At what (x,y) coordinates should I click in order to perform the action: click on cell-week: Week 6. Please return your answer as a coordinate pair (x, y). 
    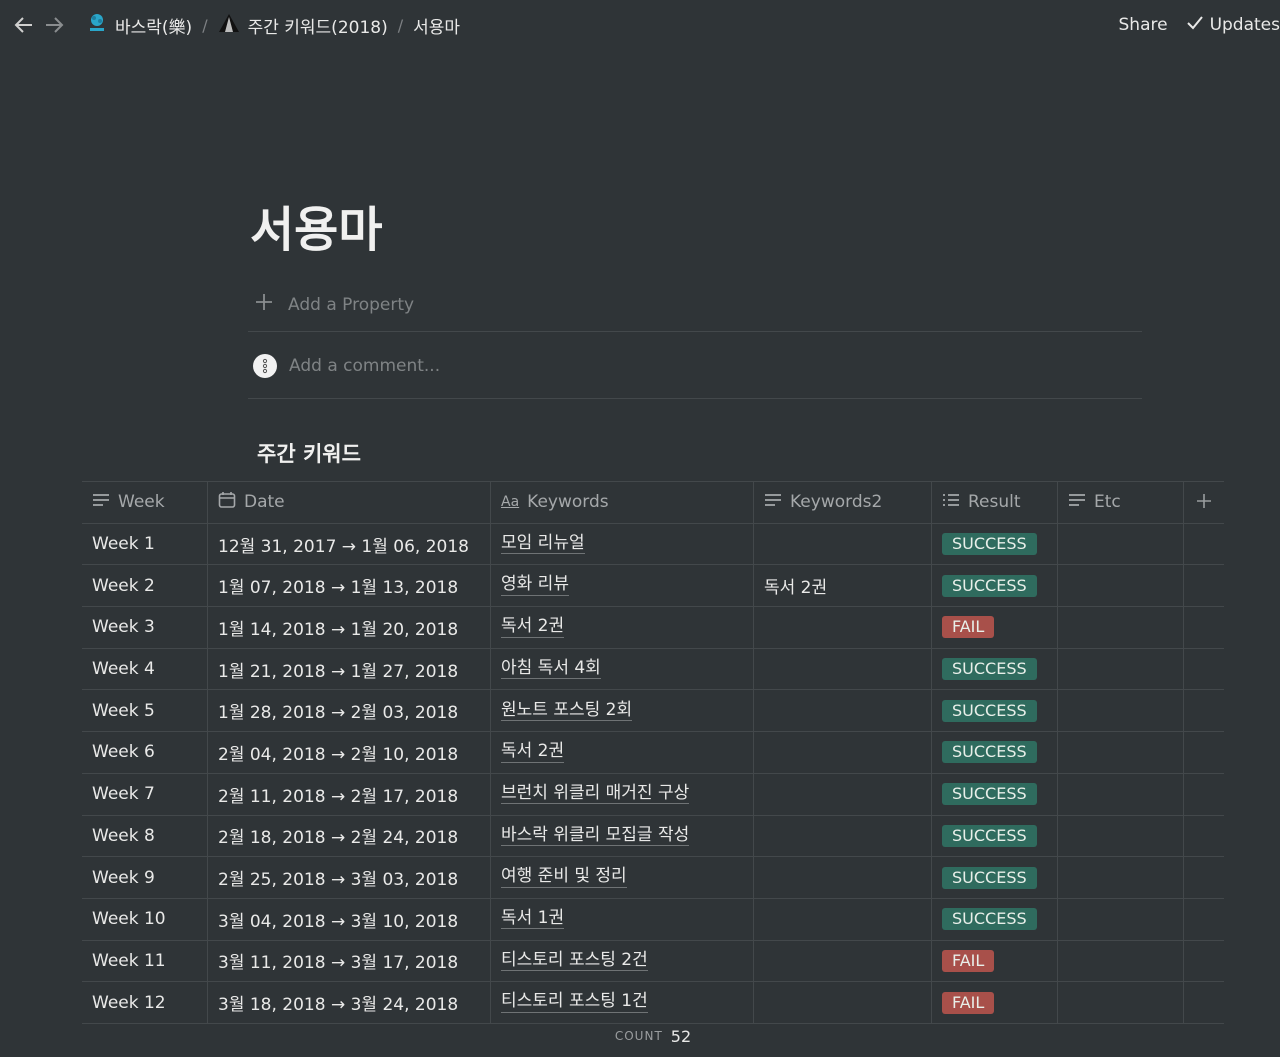
    Looking at the image, I should click on (145, 752).